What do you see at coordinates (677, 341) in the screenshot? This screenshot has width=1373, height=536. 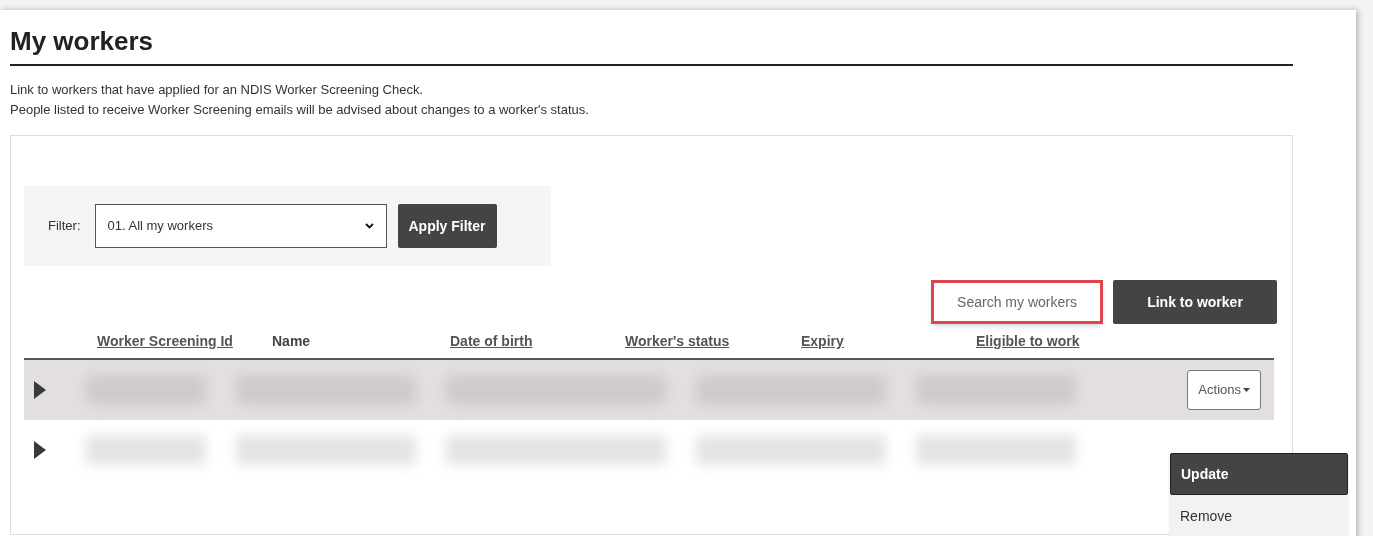 I see `column-header: Worker's status` at bounding box center [677, 341].